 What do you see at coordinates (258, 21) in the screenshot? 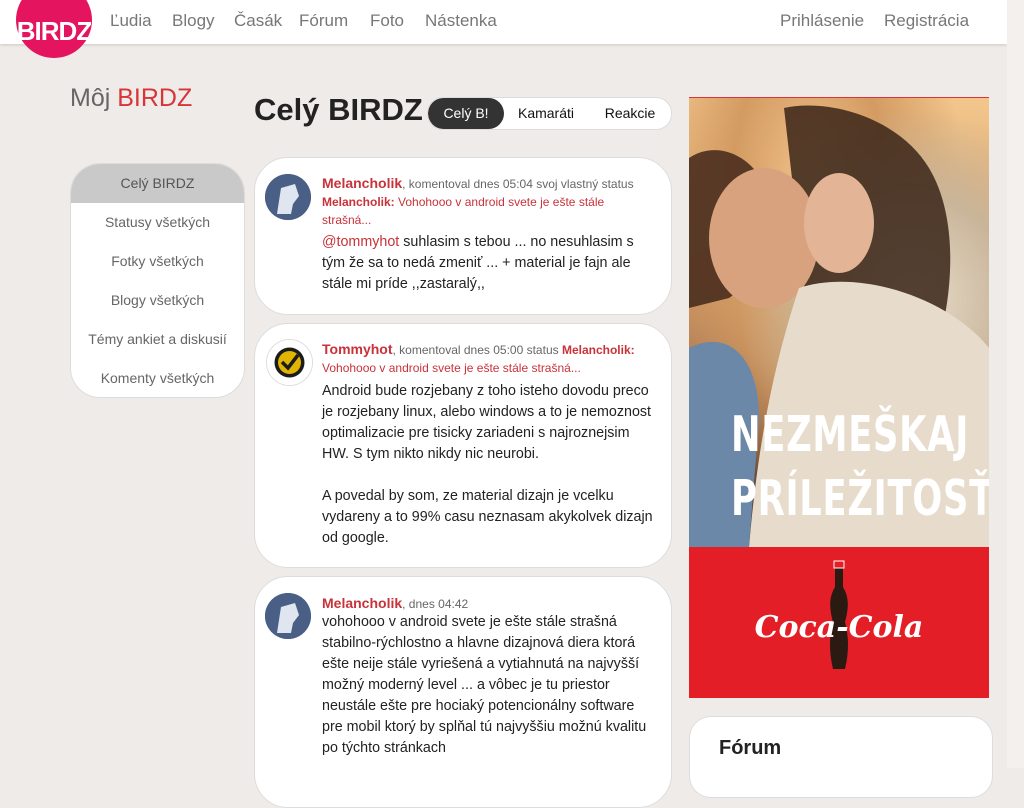
I see `nav-item-casak: Časák` at bounding box center [258, 21].